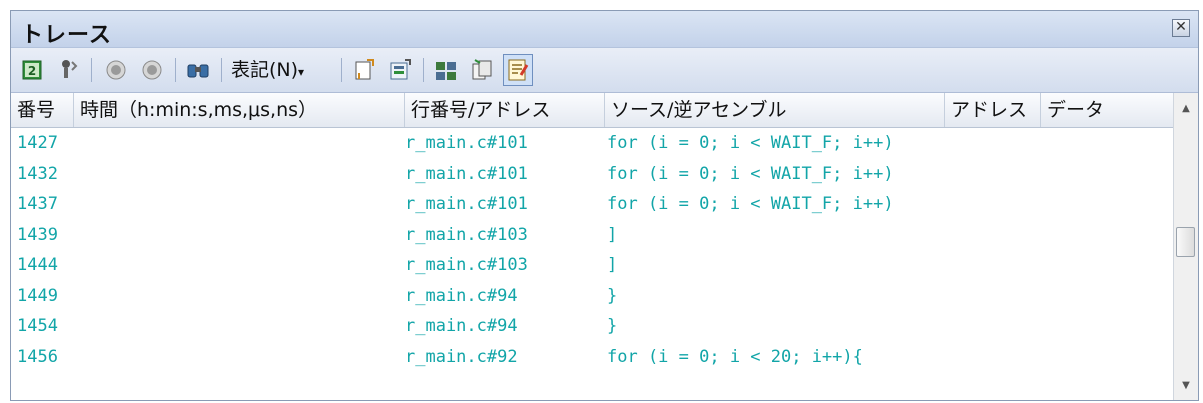 This screenshot has height=403, width=1203. I want to click on copy-button, so click(482, 70).